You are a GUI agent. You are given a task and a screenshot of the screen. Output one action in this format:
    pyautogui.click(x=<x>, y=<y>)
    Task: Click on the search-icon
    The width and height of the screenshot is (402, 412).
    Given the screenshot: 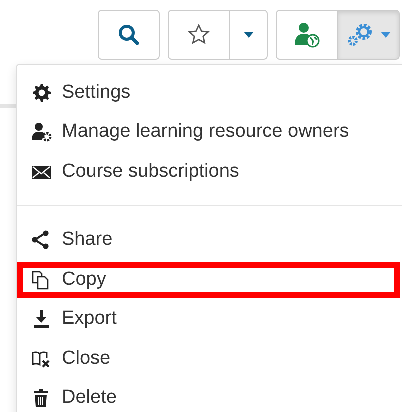 What is the action you would take?
    pyautogui.click(x=129, y=35)
    